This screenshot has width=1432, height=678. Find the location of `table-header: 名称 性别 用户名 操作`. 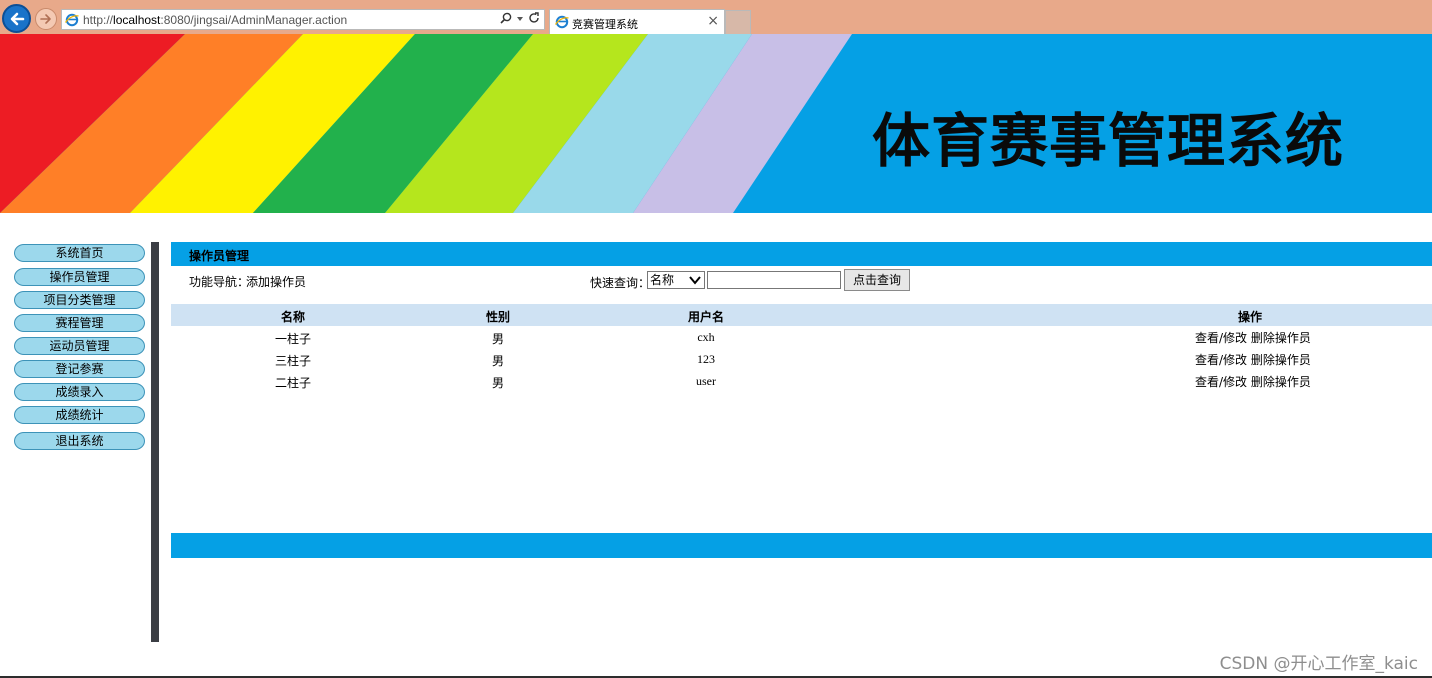

table-header: 名称 性别 用户名 操作 is located at coordinates (801, 315).